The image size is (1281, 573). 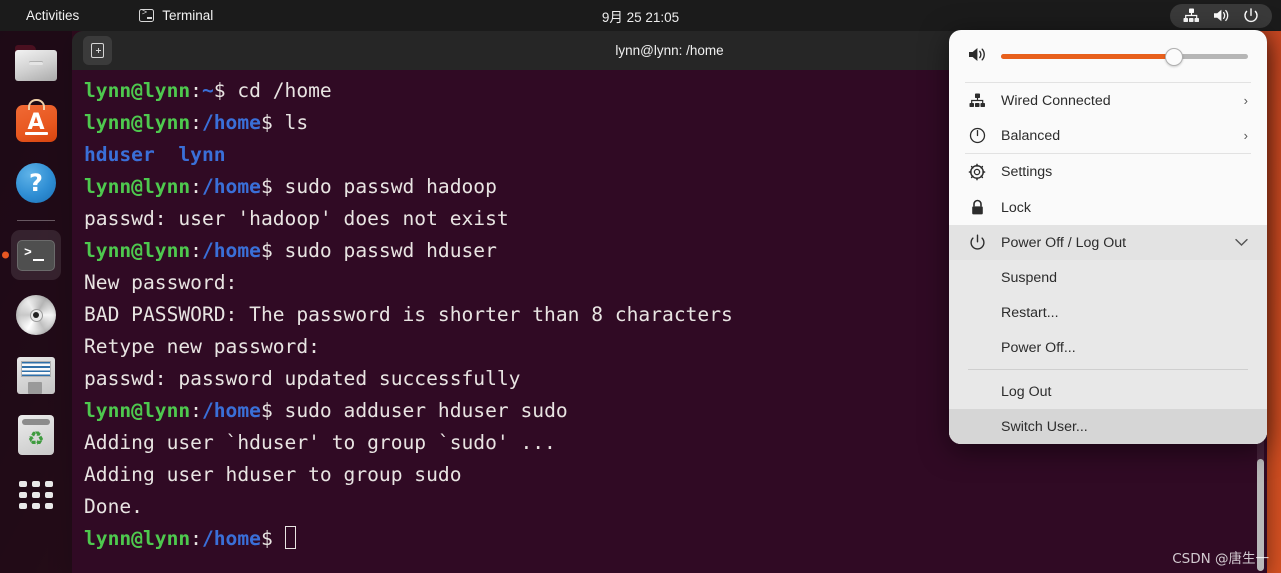 I want to click on menu-item-label: Wired Connected, so click(x=1056, y=100).